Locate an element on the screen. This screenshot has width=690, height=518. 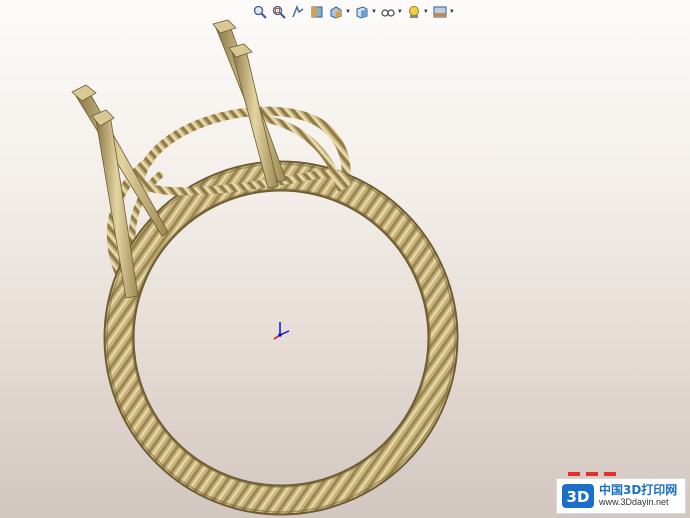
logo-text: 3D is located at coordinates (578, 497).